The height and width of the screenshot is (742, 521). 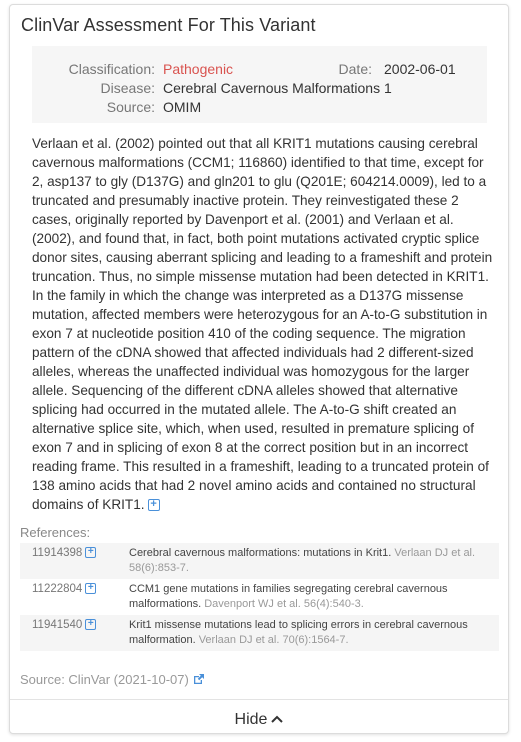 I want to click on external-link-icon, so click(x=198, y=681).